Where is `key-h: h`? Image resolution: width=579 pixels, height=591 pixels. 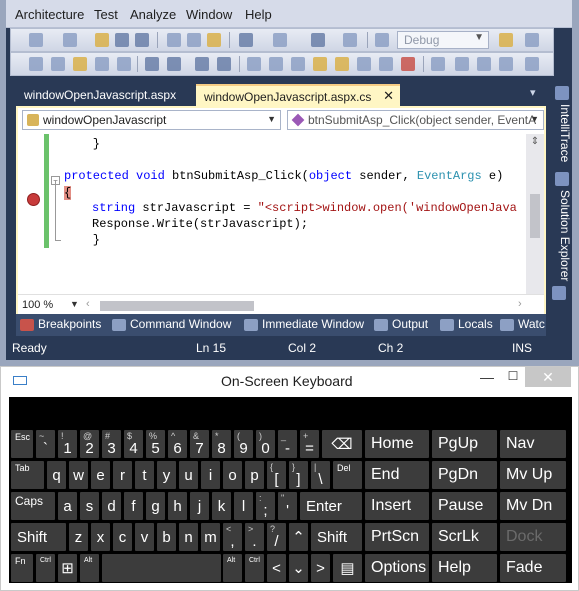 key-h: h is located at coordinates (177, 506).